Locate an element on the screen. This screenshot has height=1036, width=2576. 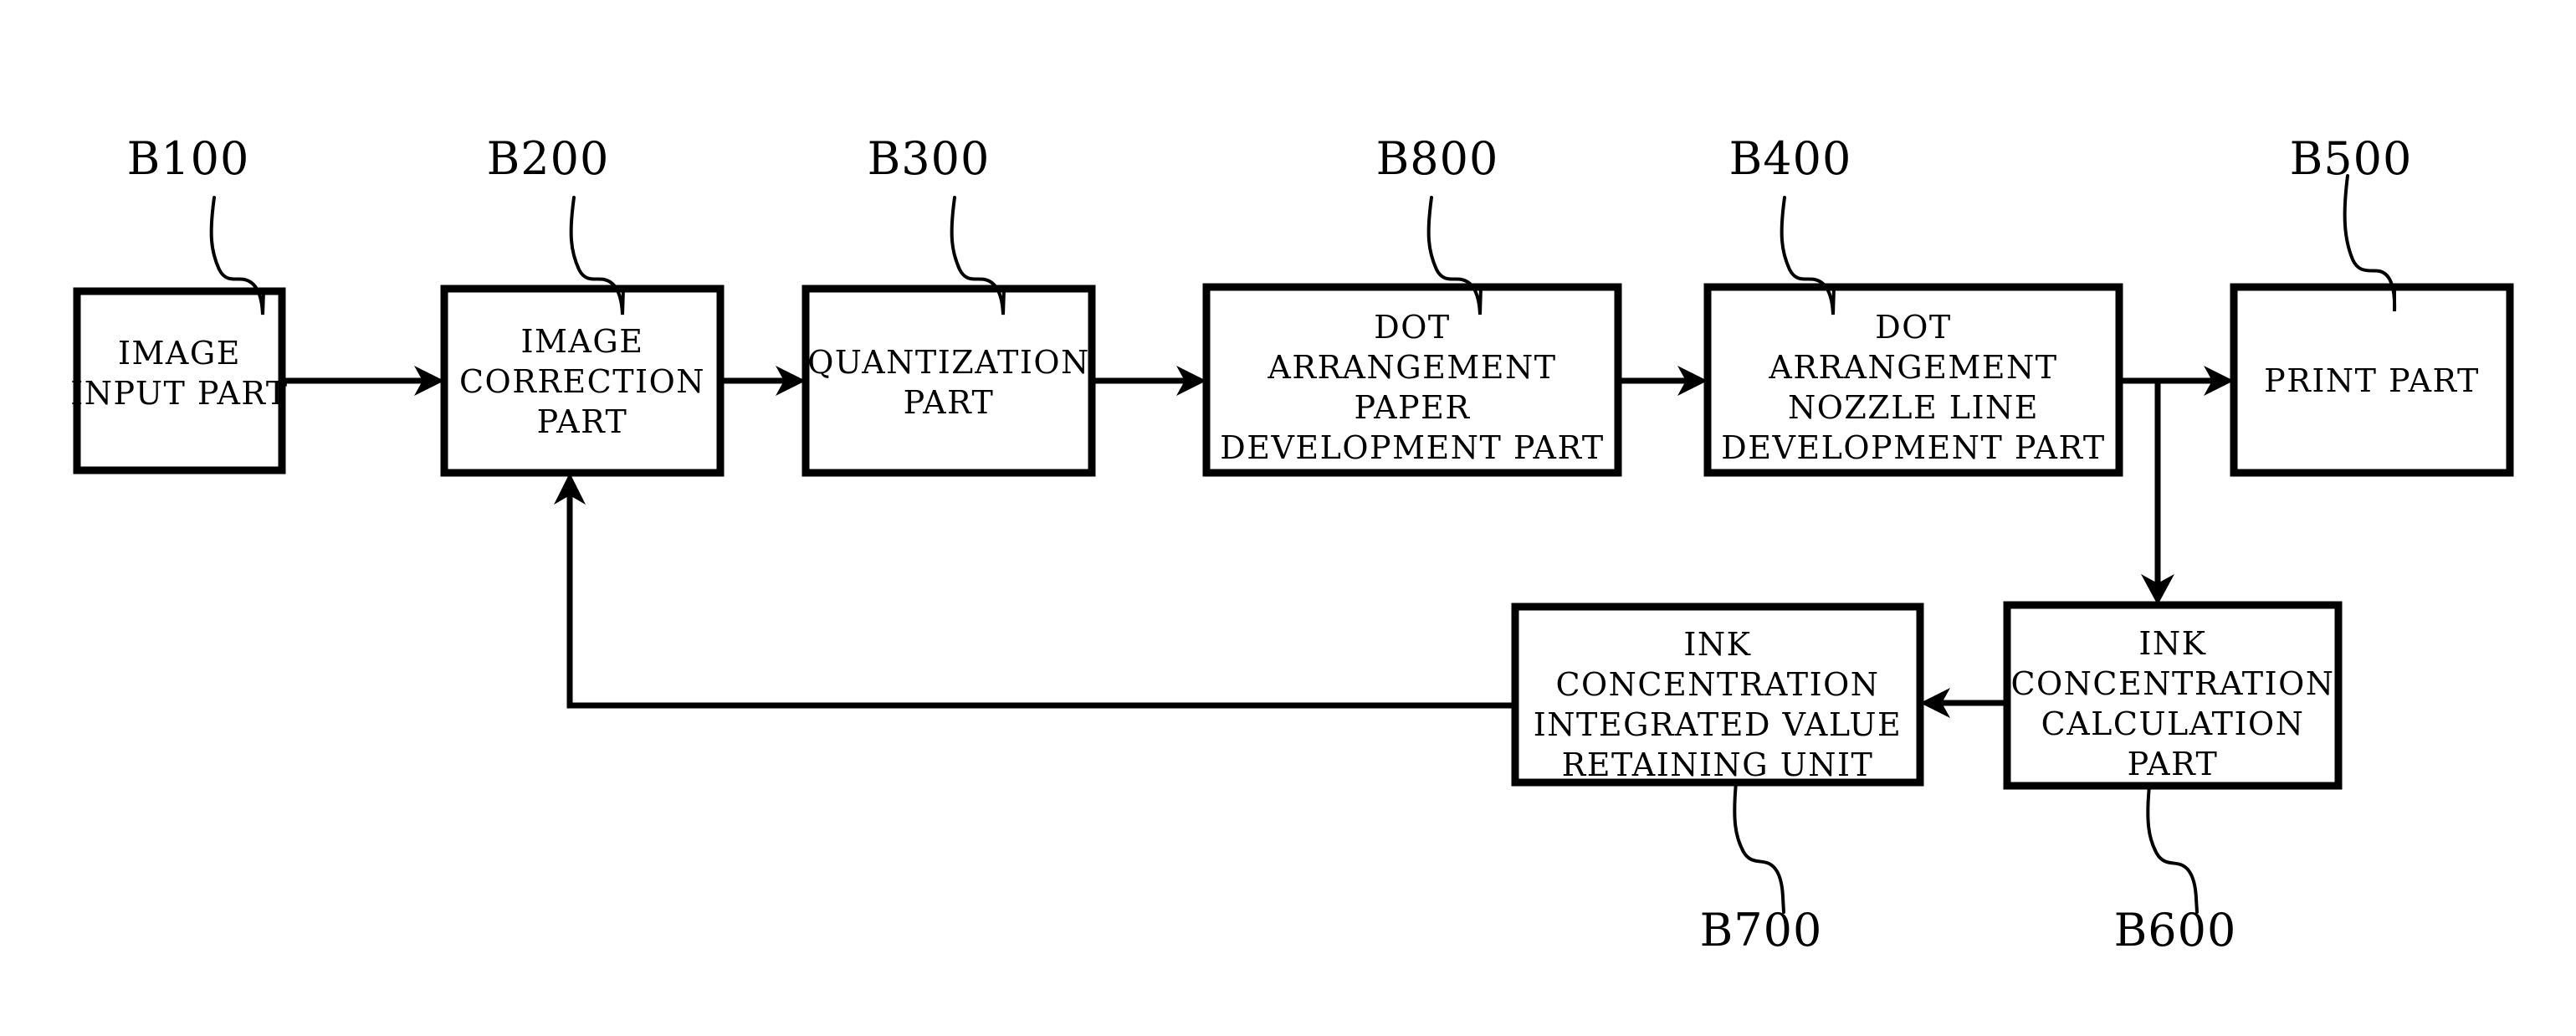
block-image-input-part: IMAGE INPUT PART is located at coordinates (179, 380).